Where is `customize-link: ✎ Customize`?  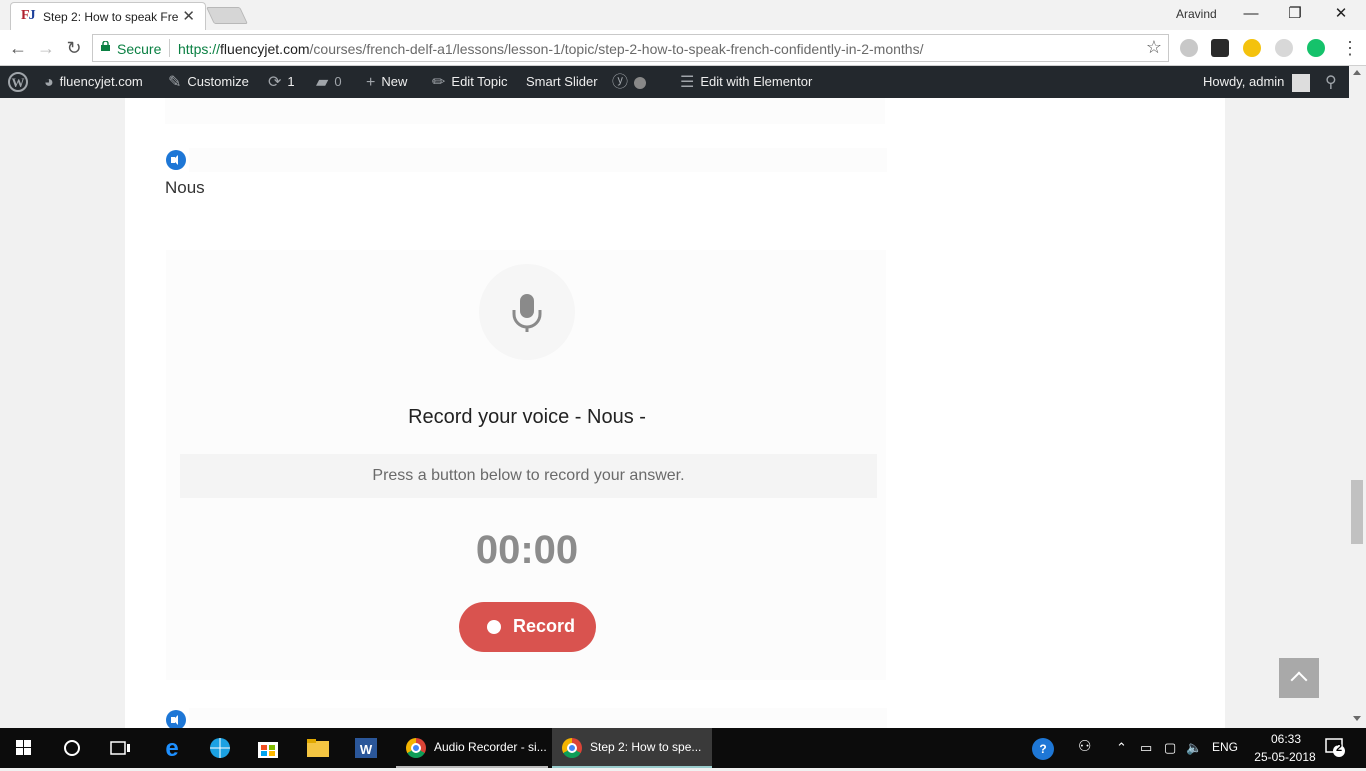 customize-link: ✎ Customize is located at coordinates (208, 82).